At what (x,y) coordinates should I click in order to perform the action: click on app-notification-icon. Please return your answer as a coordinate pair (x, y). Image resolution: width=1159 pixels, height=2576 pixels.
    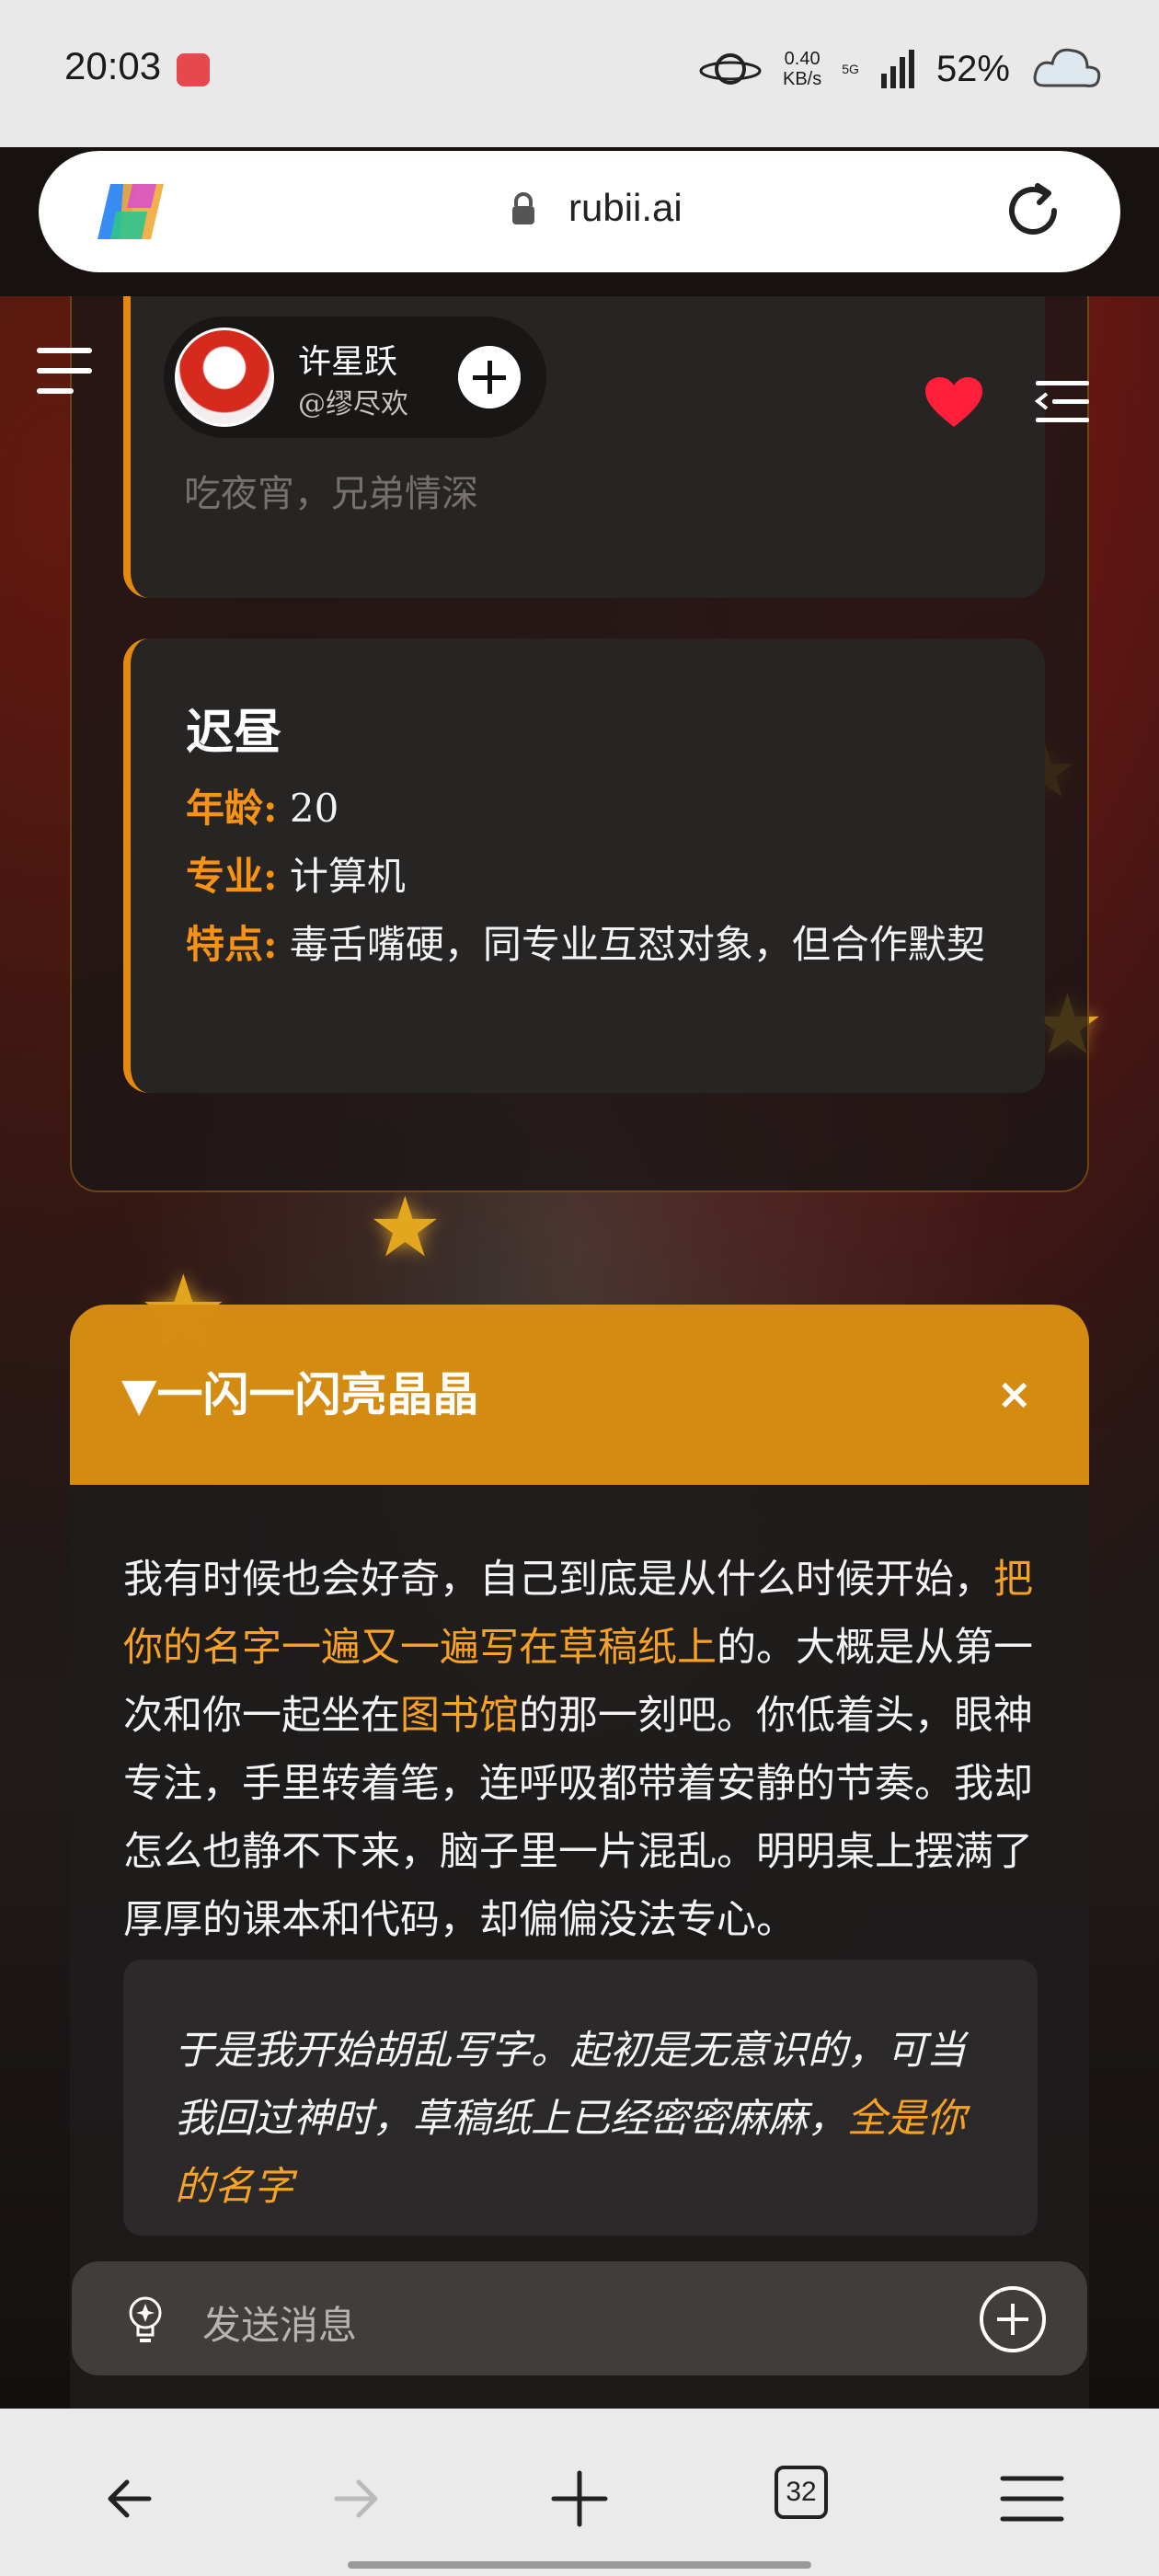
    Looking at the image, I should click on (193, 69).